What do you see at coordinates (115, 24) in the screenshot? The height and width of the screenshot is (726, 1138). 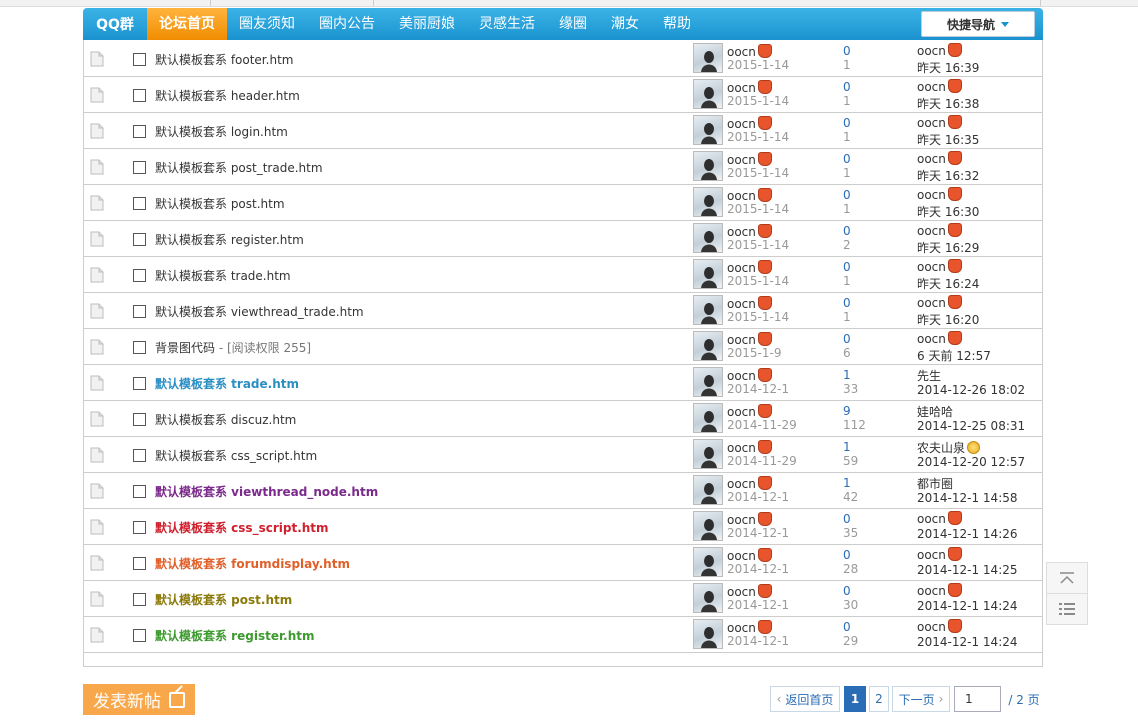 I see `nav-brand: QQ群` at bounding box center [115, 24].